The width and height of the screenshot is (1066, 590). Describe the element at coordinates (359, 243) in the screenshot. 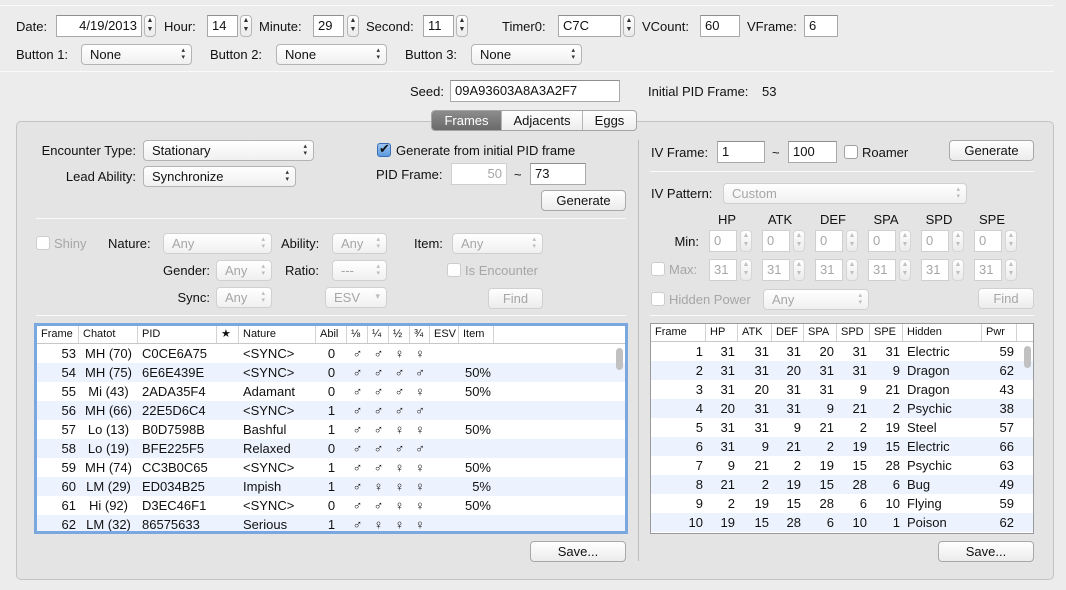

I see `ability-popup: Any` at that location.